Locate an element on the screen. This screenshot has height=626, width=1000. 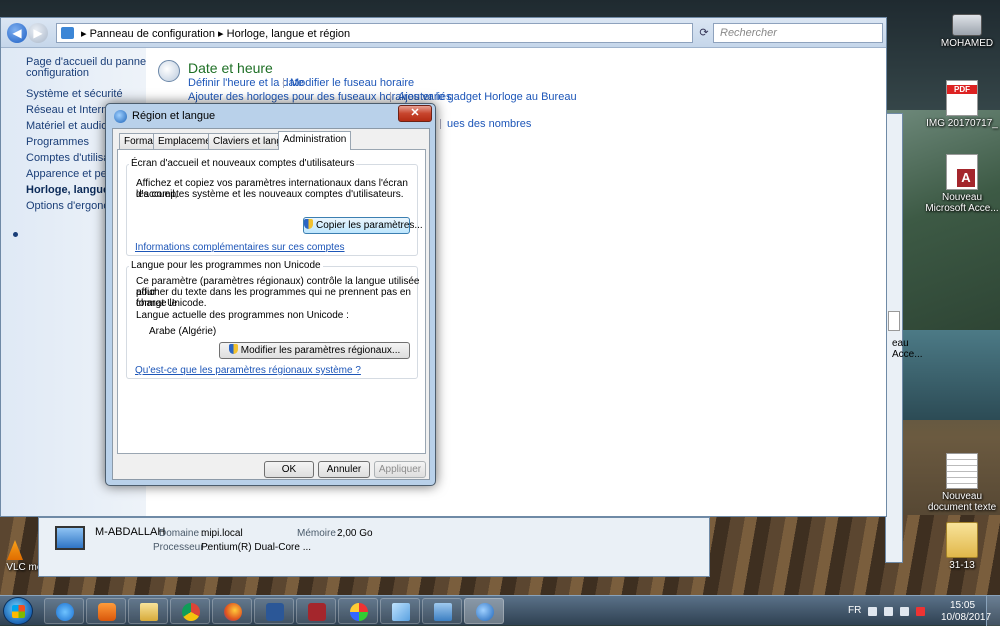
set-time-link: Définir l'heure et la date is located at coordinates (246, 83).